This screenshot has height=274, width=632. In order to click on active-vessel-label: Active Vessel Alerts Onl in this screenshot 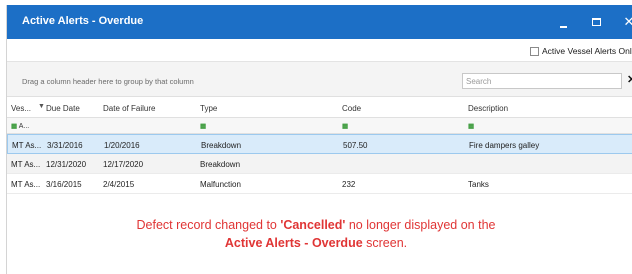, I will do `click(587, 51)`.